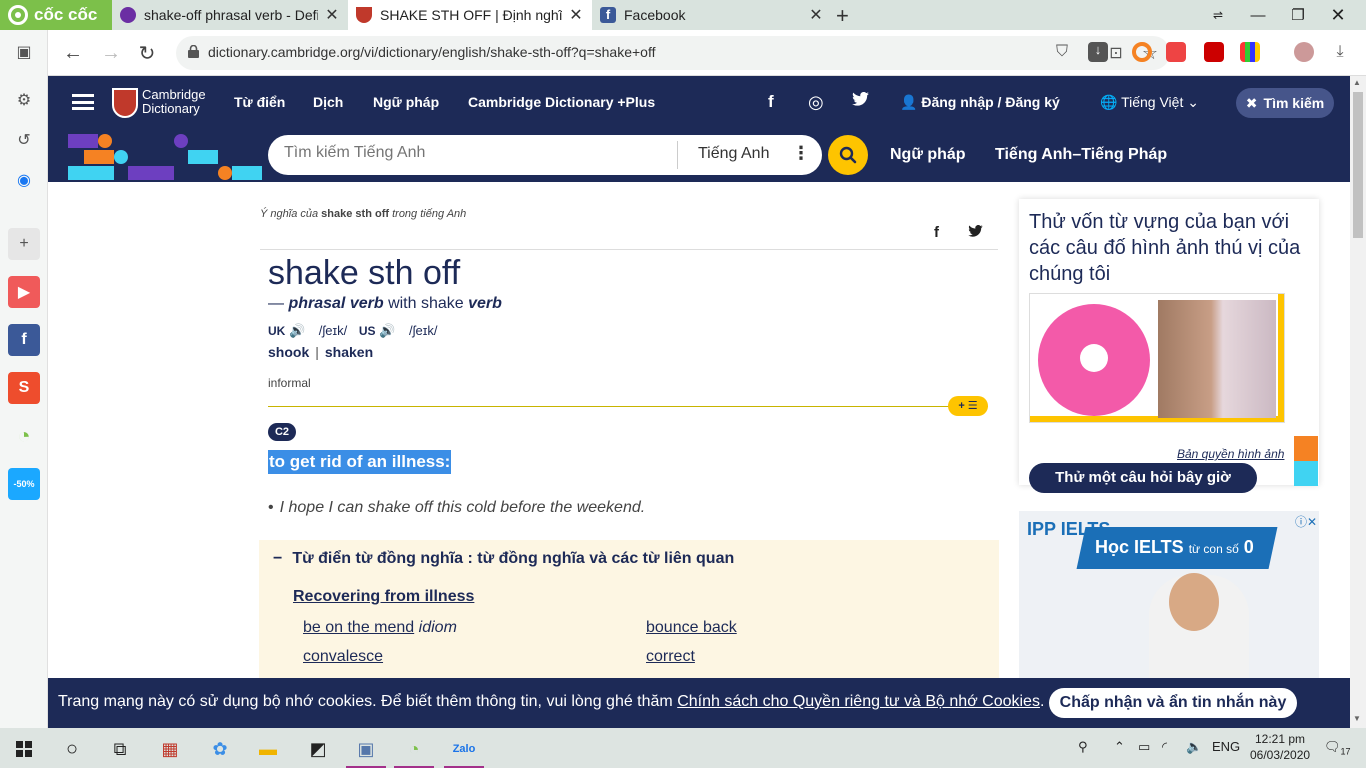 The height and width of the screenshot is (768, 1366). I want to click on taskbar-app-icon: ▦, so click(170, 749).